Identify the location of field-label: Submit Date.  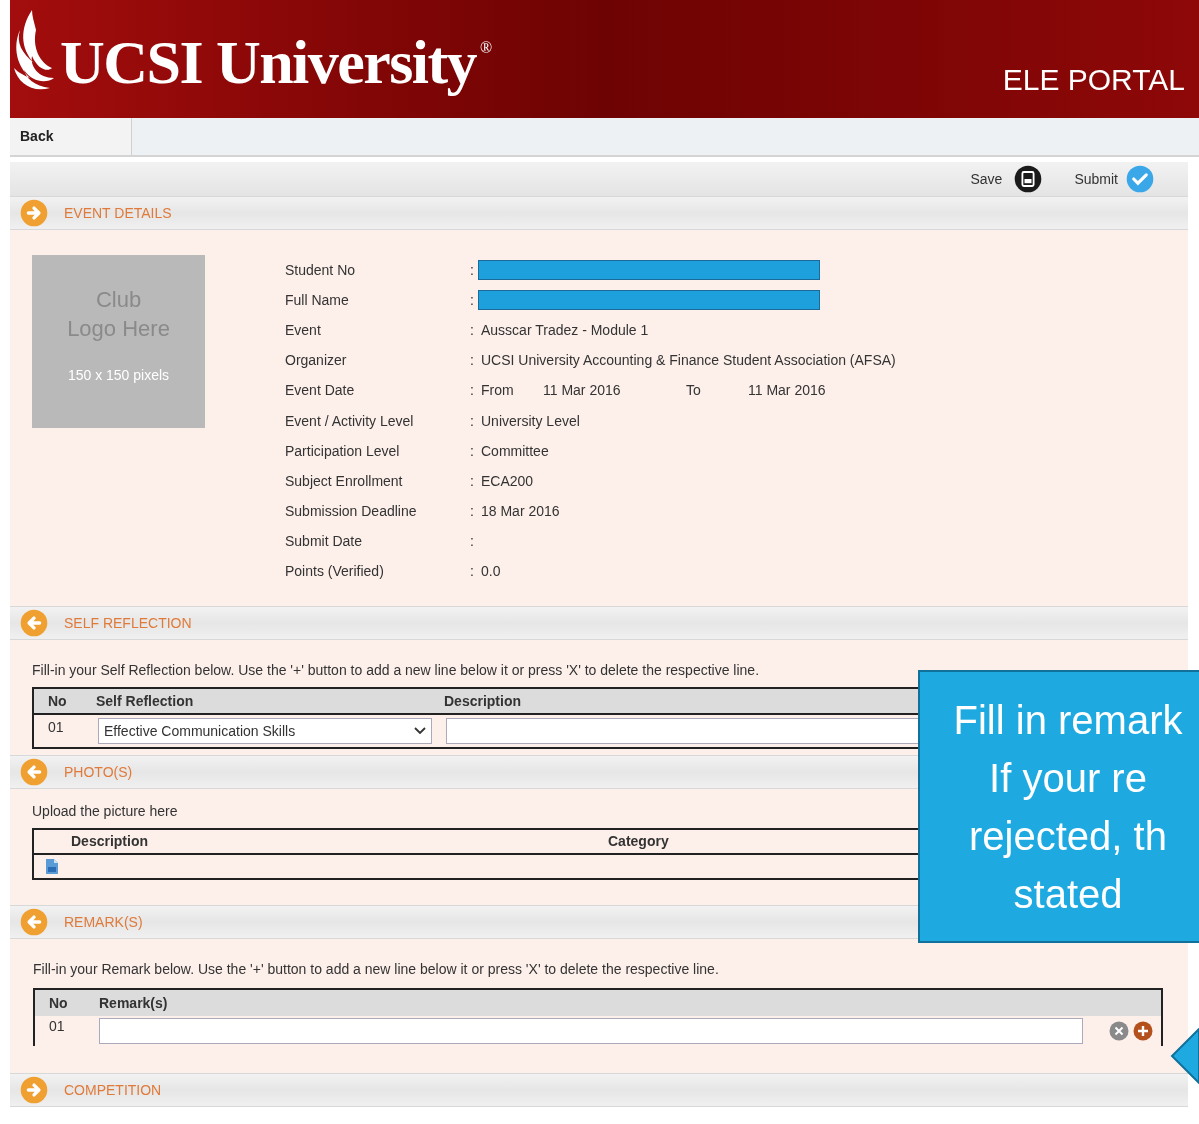
(324, 542).